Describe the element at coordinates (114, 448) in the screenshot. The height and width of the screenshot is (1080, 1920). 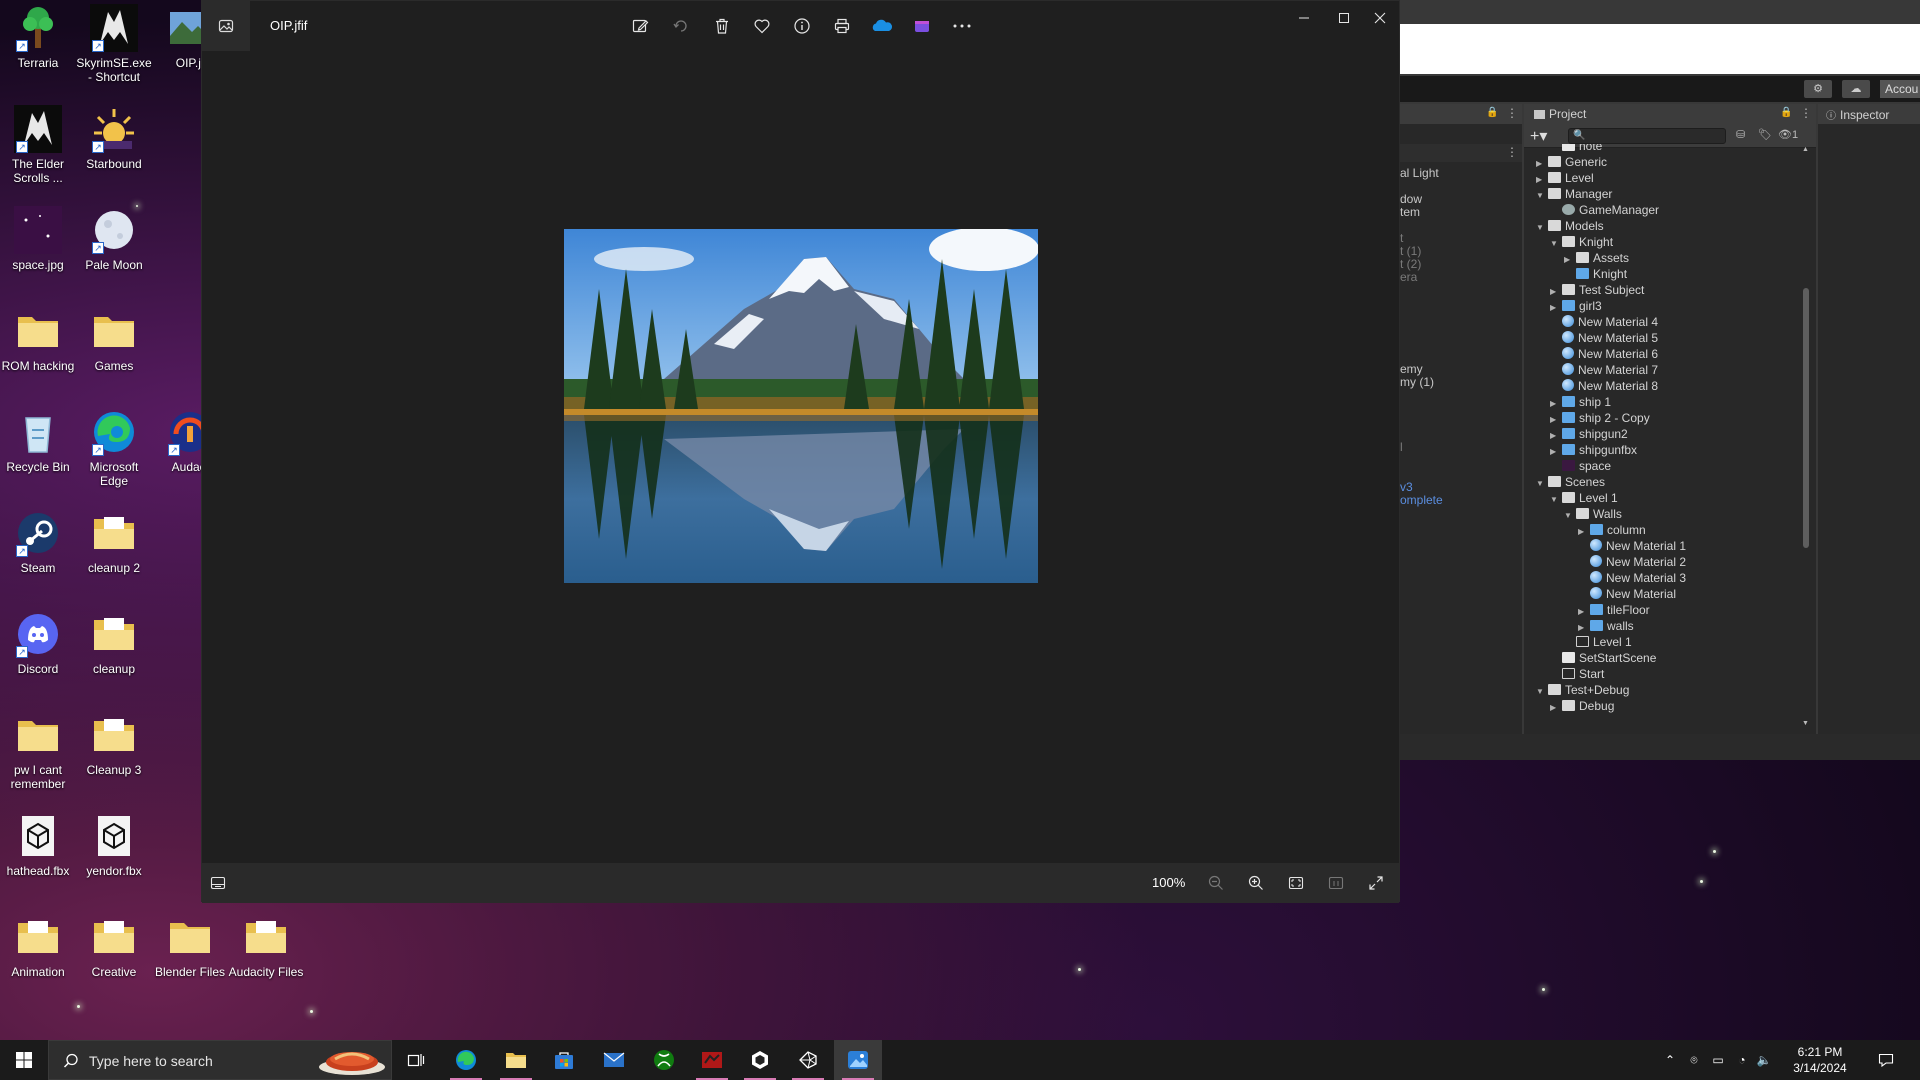
I see `desktop-icon-microsoft-edge: ↗ Microsoft Edge` at that location.